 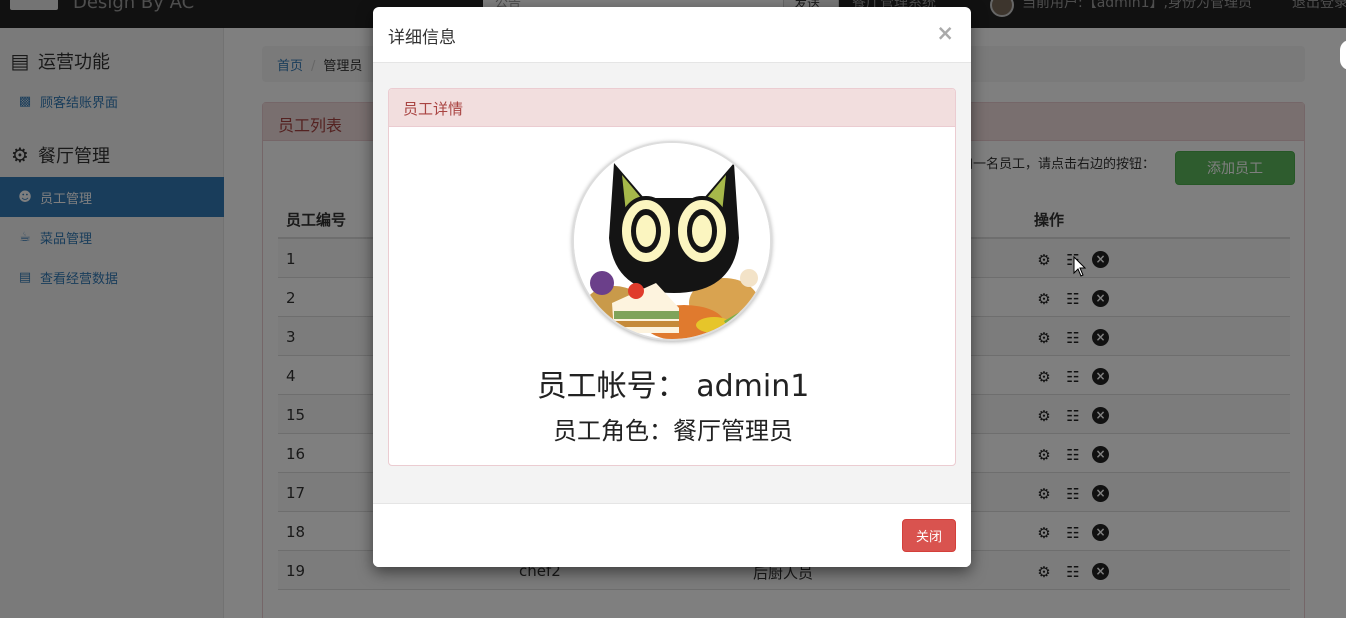 What do you see at coordinates (673, 431) in the screenshot?
I see `staff-role-text: 员工角色：餐厅管理员` at bounding box center [673, 431].